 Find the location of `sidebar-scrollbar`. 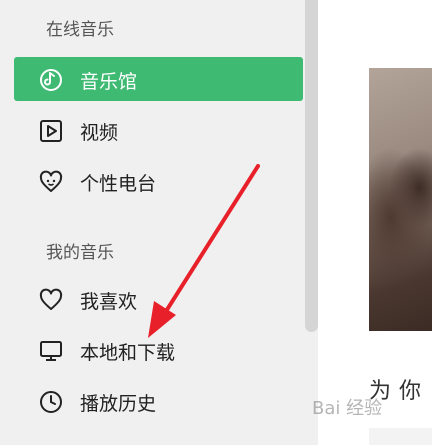

sidebar-scrollbar is located at coordinates (311, 166).